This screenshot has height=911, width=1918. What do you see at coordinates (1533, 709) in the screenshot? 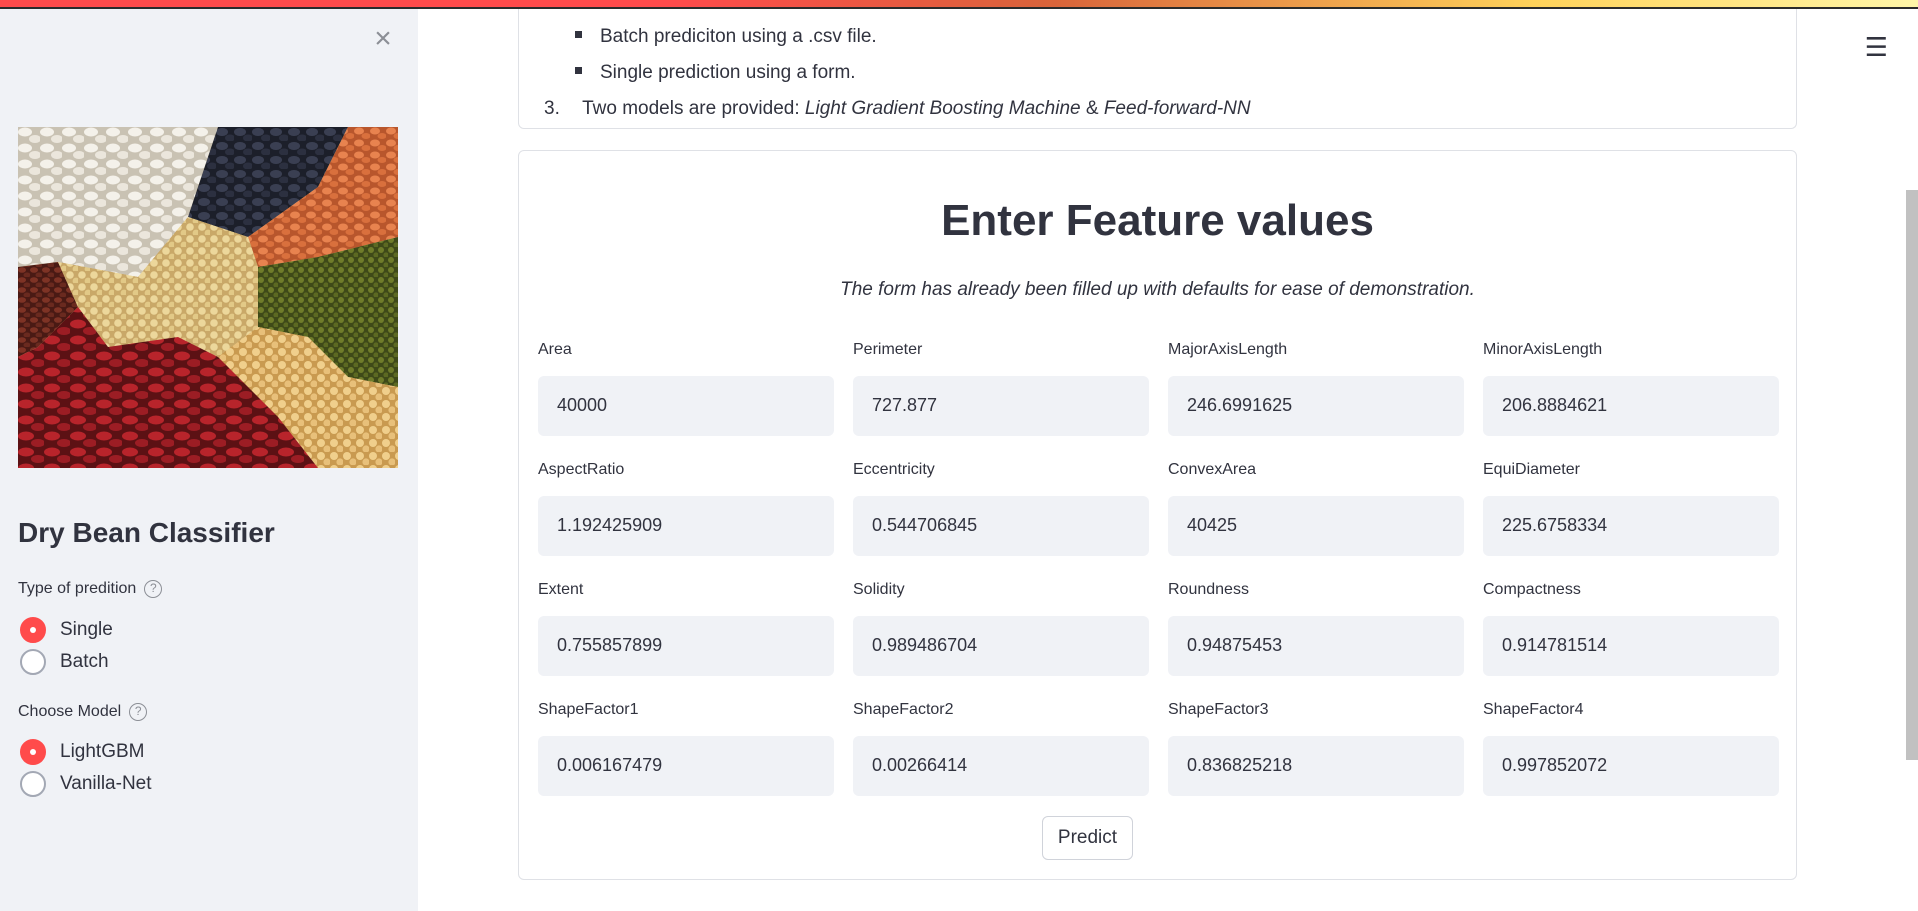
I see `field-label: ShapeFactor4` at bounding box center [1533, 709].